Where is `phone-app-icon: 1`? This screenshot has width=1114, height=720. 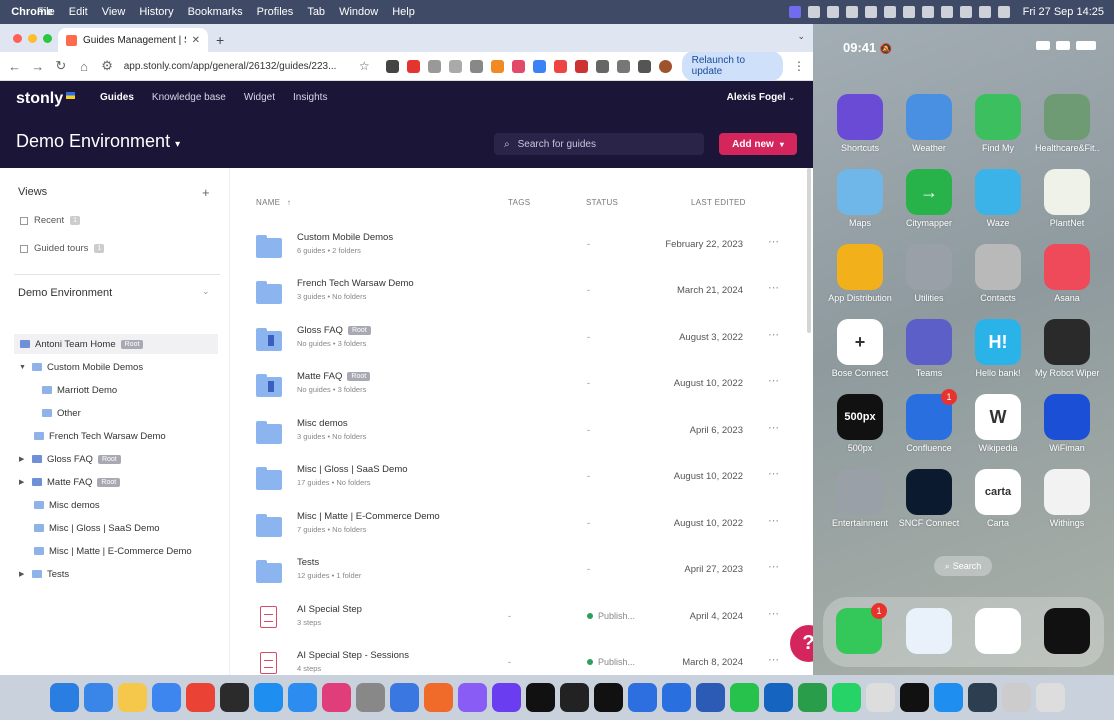 phone-app-icon: 1 is located at coordinates (861, 628).